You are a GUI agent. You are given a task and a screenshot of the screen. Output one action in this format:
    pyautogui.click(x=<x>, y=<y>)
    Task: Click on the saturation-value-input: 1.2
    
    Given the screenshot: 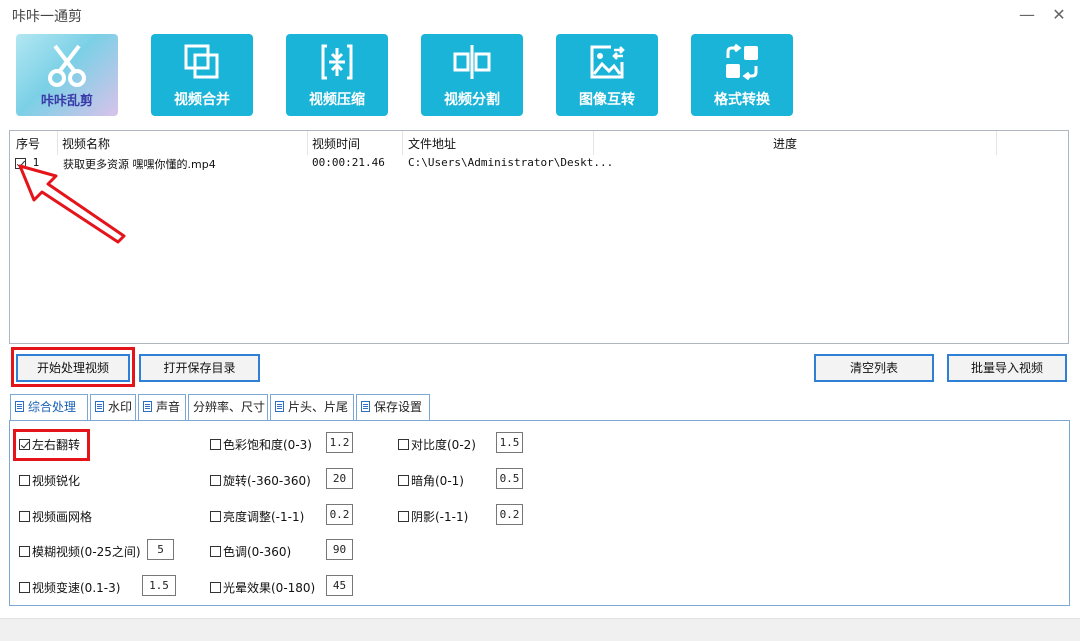 What is the action you would take?
    pyautogui.click(x=339, y=442)
    